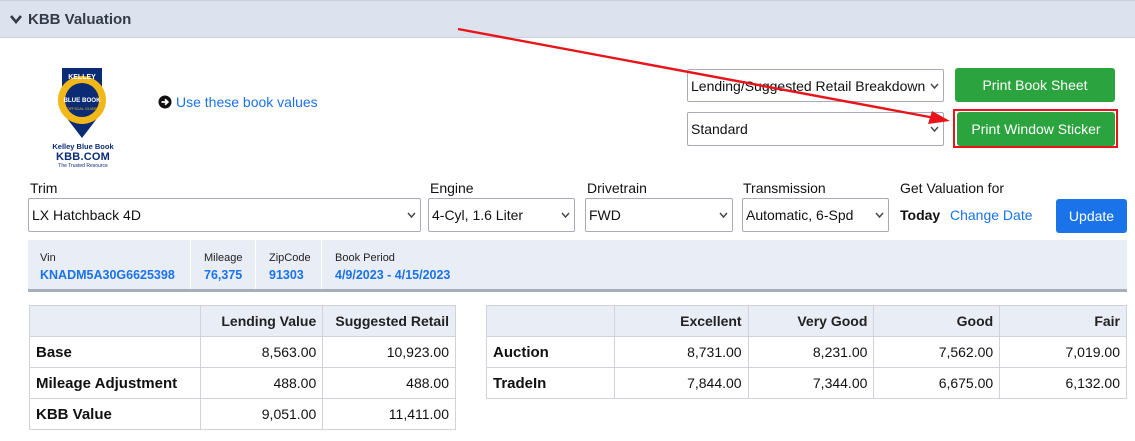 The width and height of the screenshot is (1135, 441). I want to click on print-book-sheet-button: Print Book Sheet, so click(1035, 85).